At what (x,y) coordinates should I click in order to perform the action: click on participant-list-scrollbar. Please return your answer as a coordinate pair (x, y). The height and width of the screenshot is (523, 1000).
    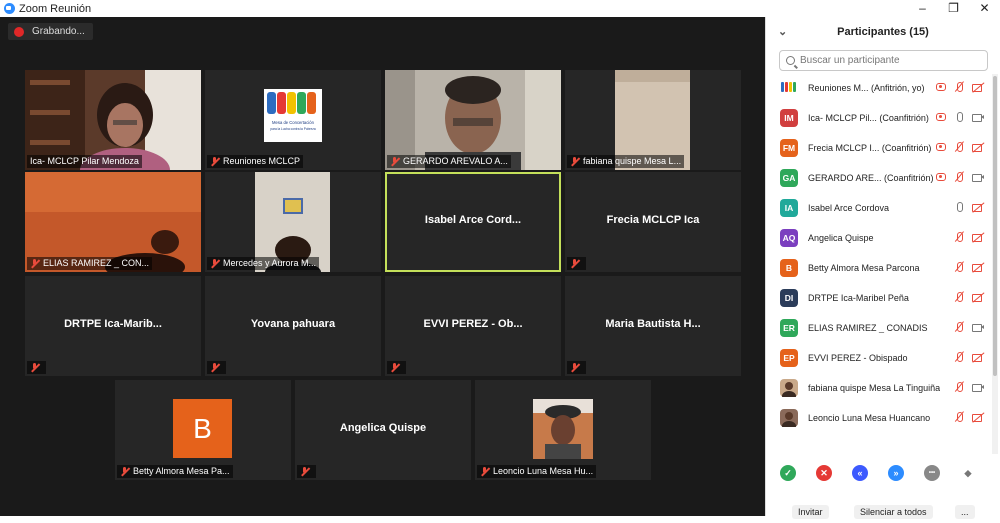
    Looking at the image, I should click on (995, 264).